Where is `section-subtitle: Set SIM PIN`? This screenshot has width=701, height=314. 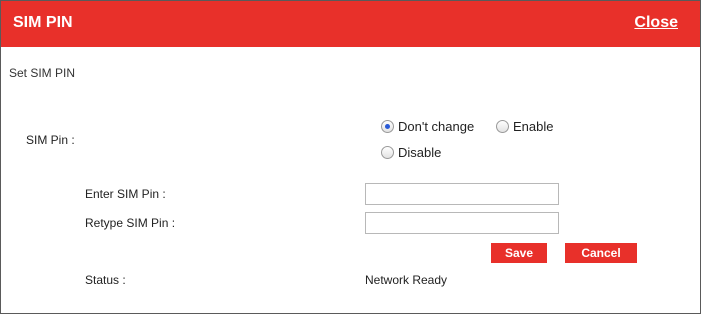 section-subtitle: Set SIM PIN is located at coordinates (42, 73).